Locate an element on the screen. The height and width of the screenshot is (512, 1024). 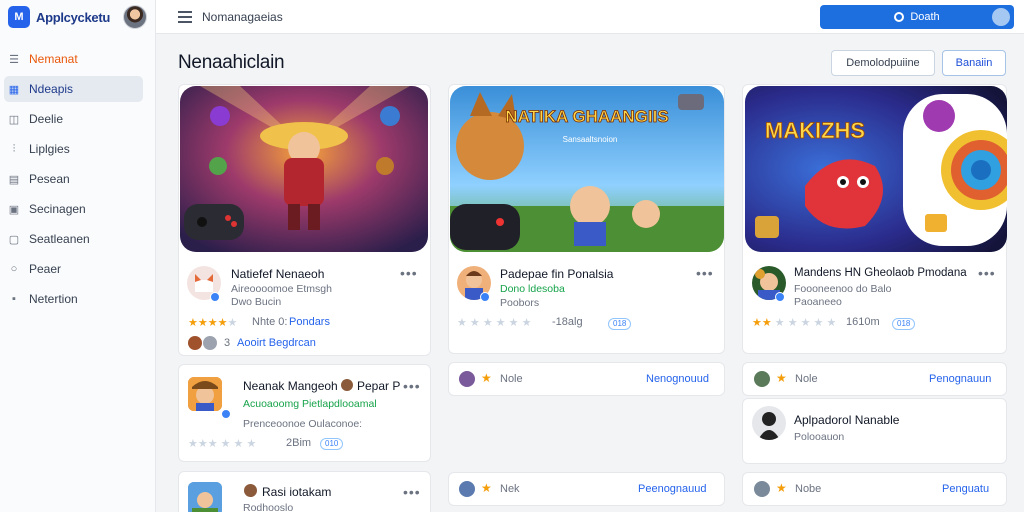
meta-link: Pondars is located at coordinates (309, 322).